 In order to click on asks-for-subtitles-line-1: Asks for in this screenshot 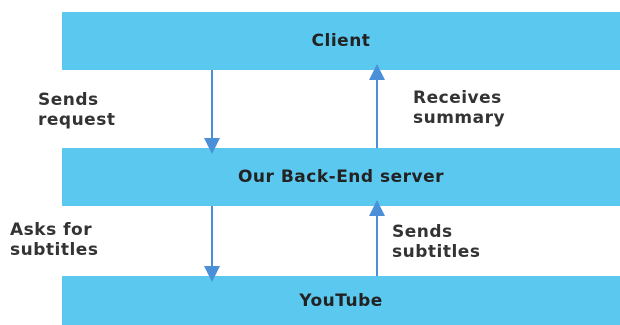, I will do `click(51, 230)`.